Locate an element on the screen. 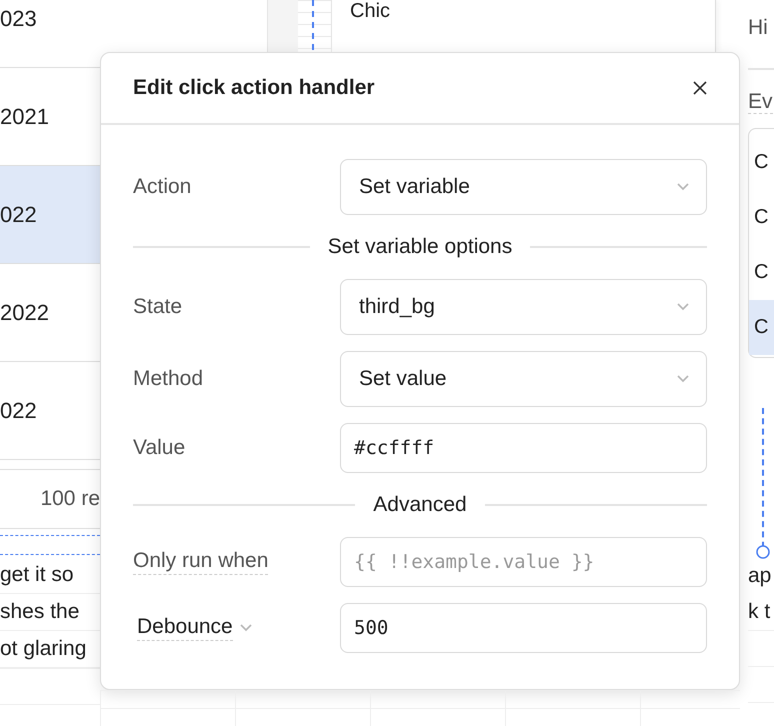 Image resolution: width=774 pixels, height=726 pixels. input-field: {{ !!example.value }} is located at coordinates (523, 562).